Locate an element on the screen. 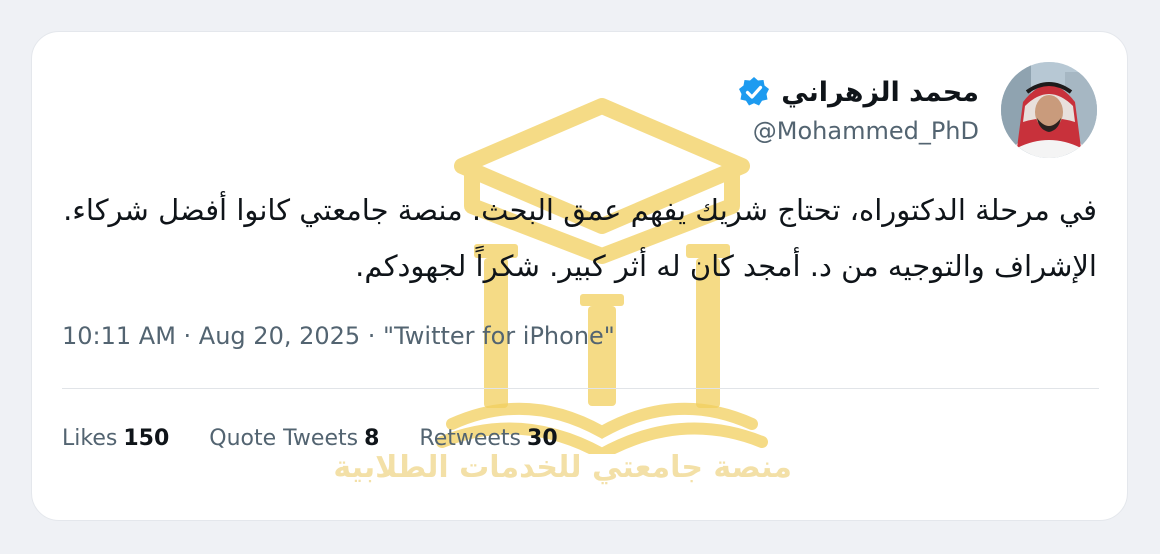 This screenshot has width=1160, height=554. retweets-label: Retweets is located at coordinates (470, 438).